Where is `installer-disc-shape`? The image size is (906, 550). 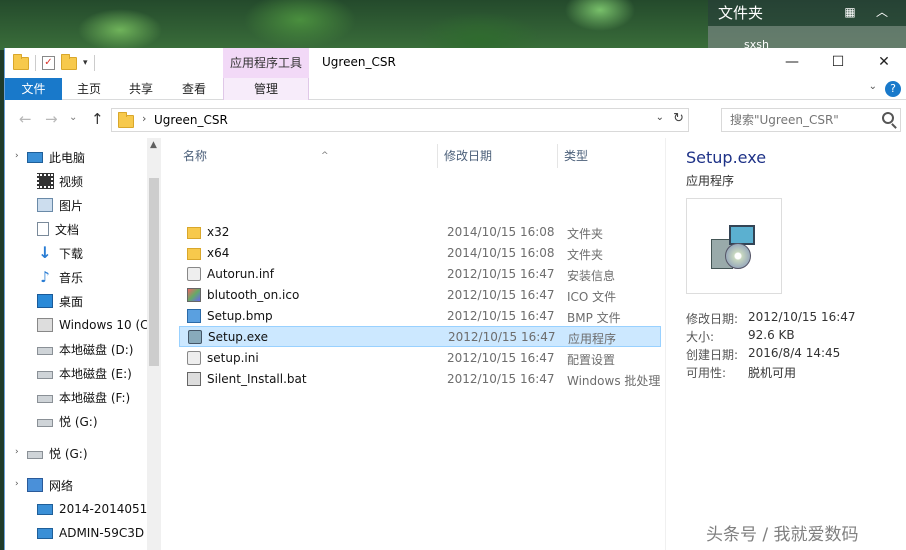 installer-disc-shape is located at coordinates (738, 256).